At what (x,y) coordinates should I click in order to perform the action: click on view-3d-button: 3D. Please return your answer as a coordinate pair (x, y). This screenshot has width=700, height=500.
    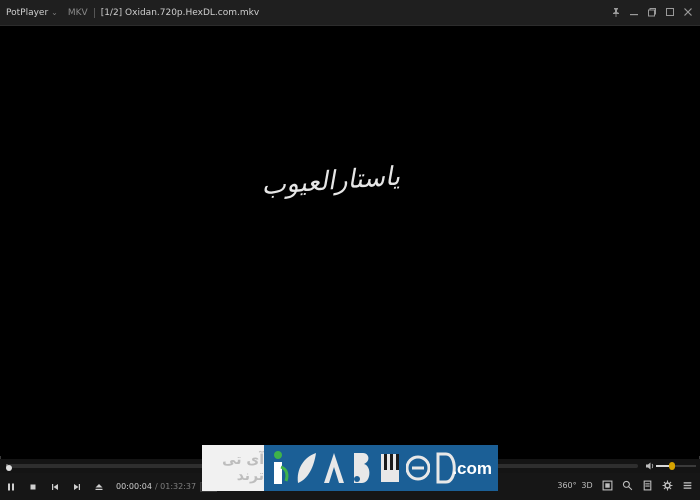
    Looking at the image, I should click on (587, 485).